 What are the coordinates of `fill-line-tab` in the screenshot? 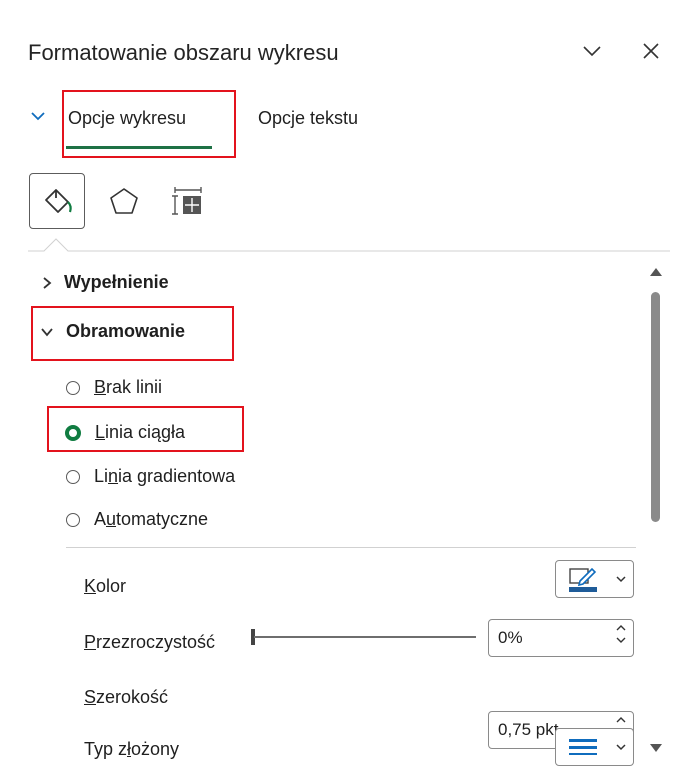 It's located at (57, 201).